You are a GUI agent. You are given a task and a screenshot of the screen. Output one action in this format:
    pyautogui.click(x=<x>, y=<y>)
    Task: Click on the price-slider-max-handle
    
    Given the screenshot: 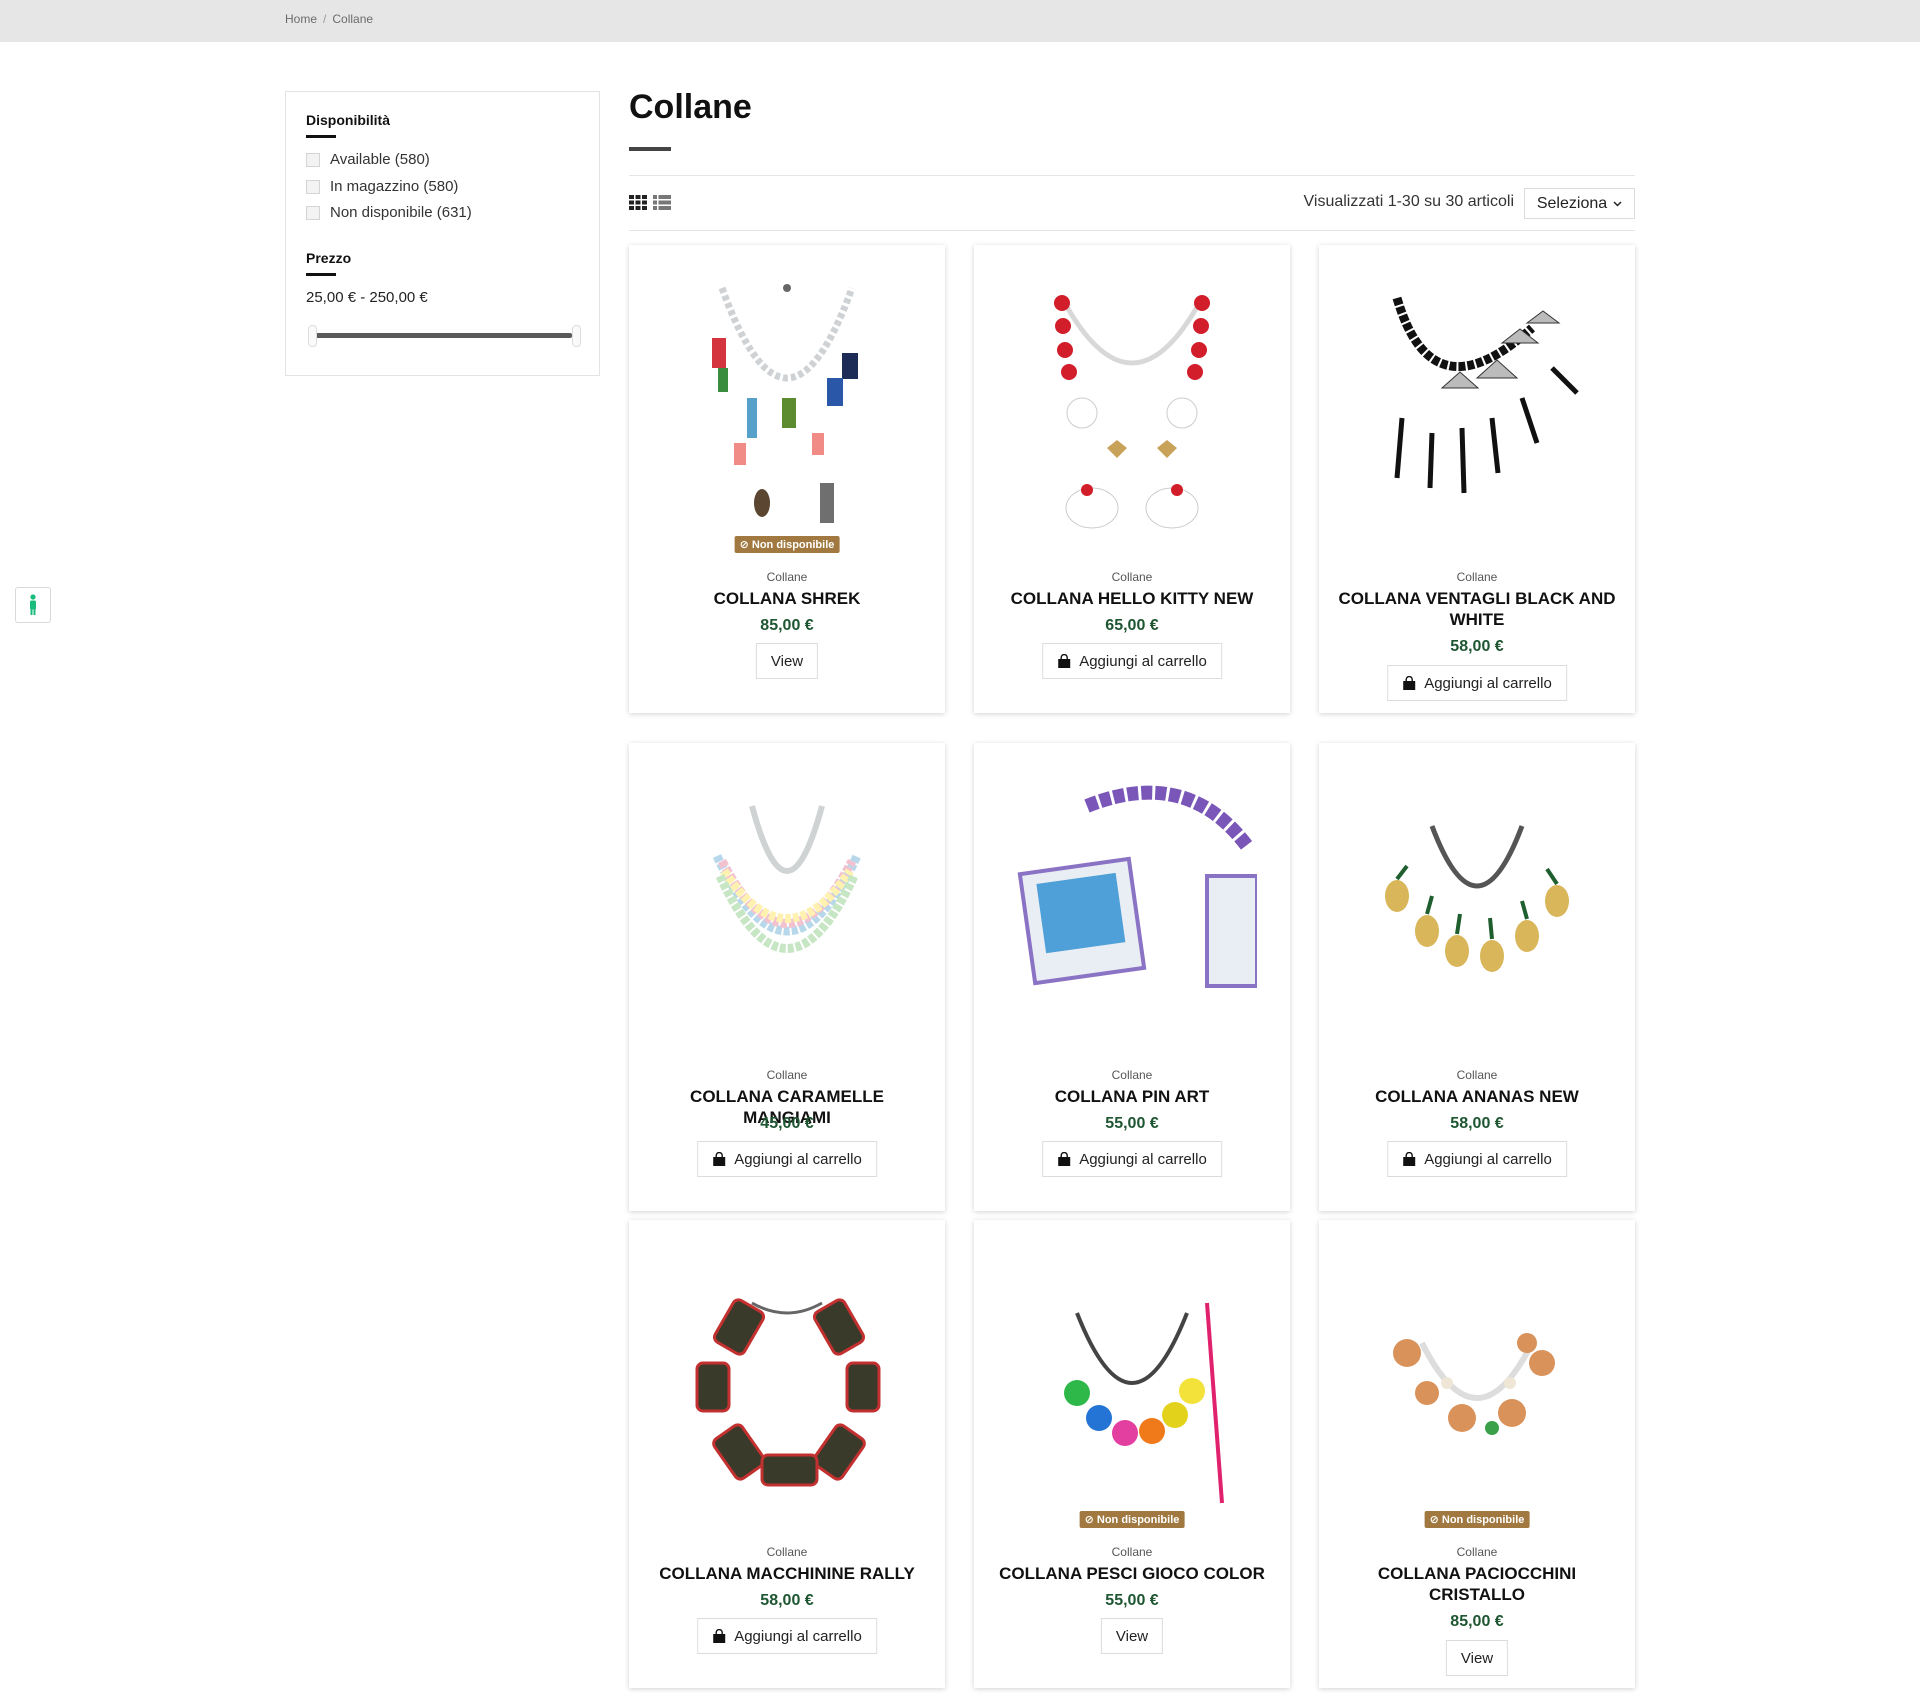 What is the action you would take?
    pyautogui.click(x=576, y=336)
    